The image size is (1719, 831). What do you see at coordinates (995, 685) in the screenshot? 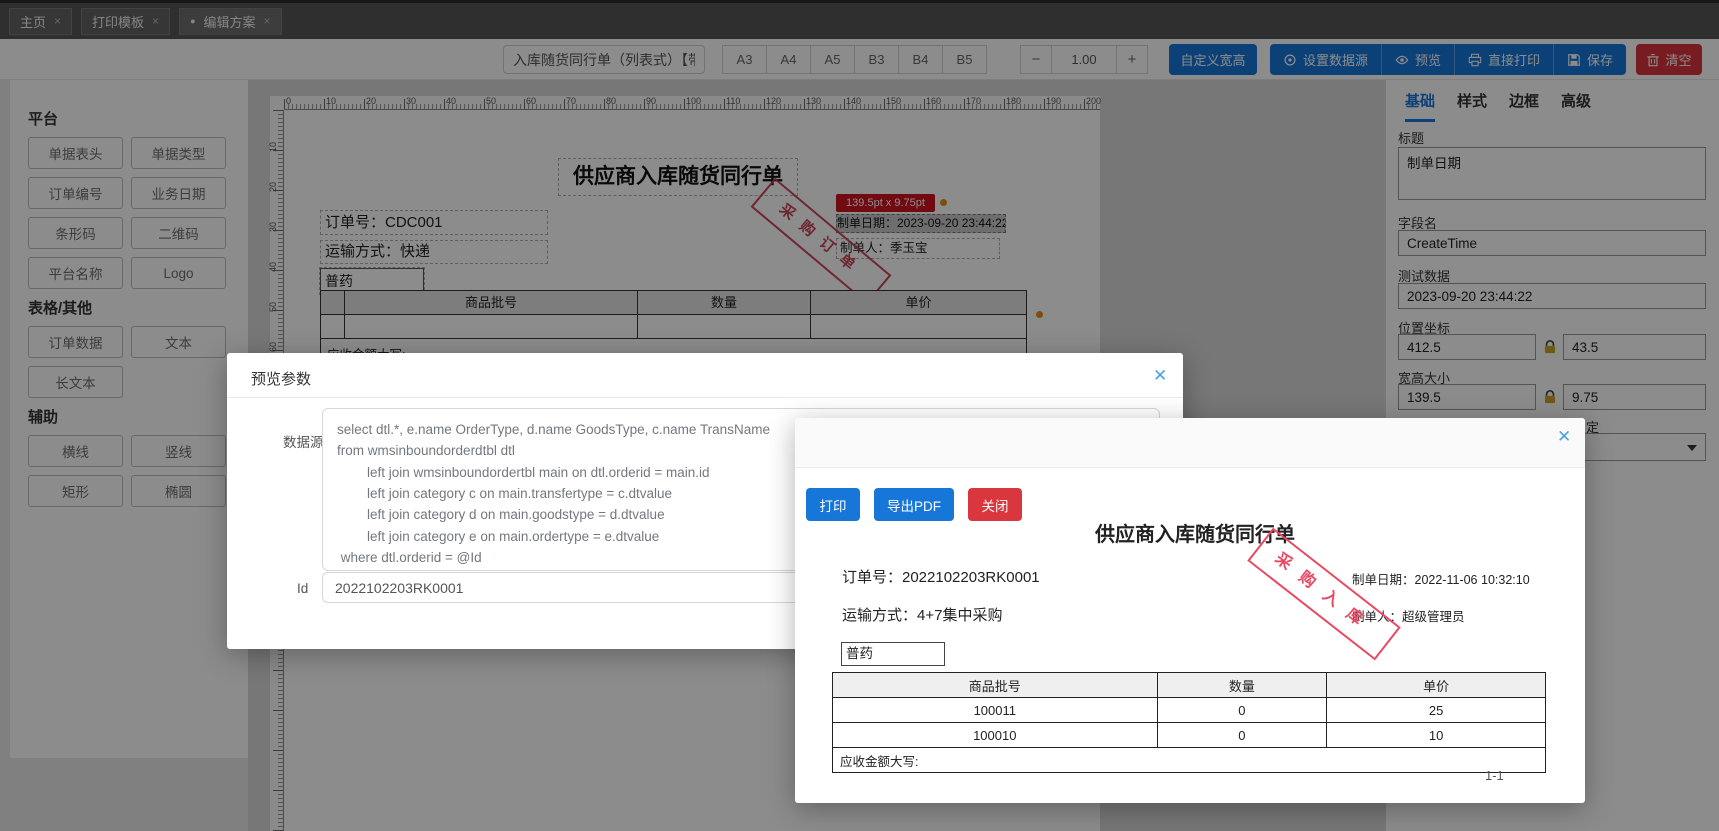
I see `preview-col-header: 商品批号` at bounding box center [995, 685].